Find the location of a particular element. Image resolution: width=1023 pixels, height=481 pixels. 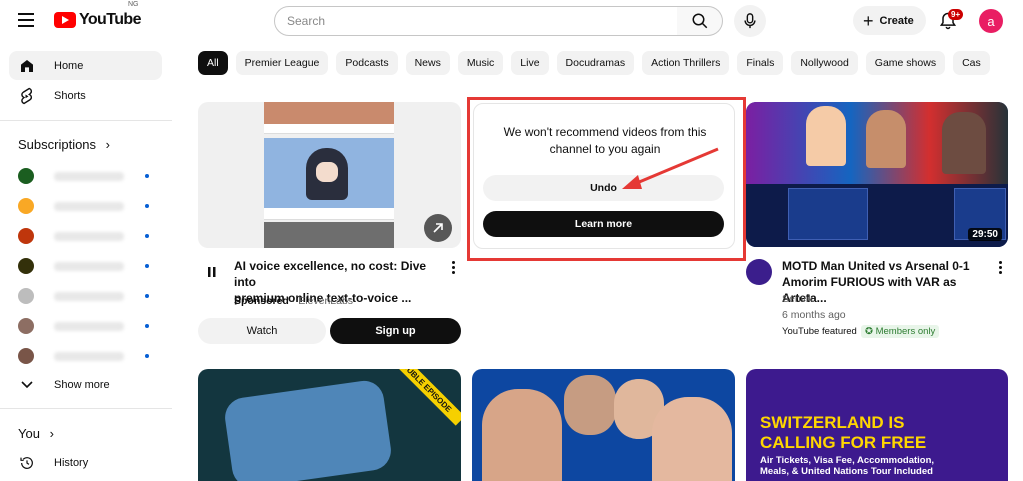

home-icon is located at coordinates (27, 66).